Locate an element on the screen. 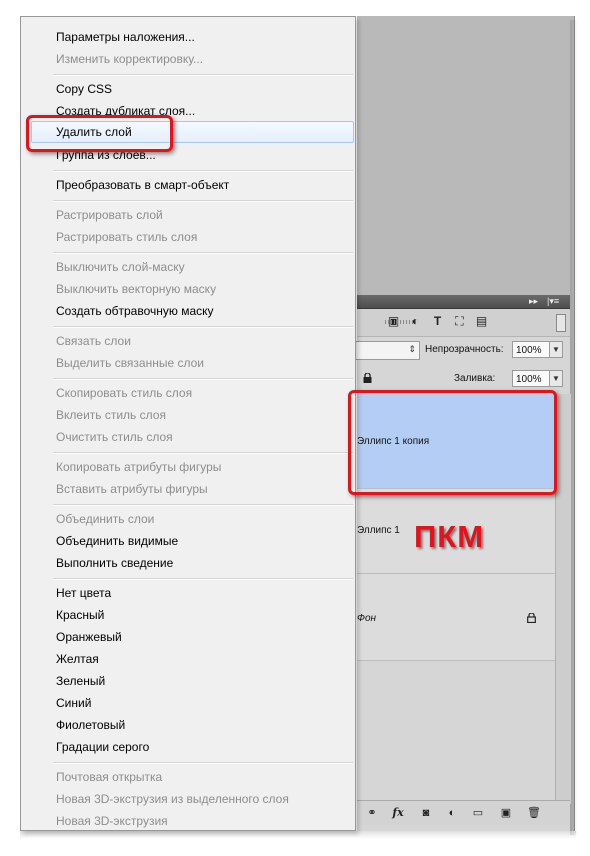 The height and width of the screenshot is (856, 590). fill-row: Заливка: 100% ▼ is located at coordinates (463, 378).